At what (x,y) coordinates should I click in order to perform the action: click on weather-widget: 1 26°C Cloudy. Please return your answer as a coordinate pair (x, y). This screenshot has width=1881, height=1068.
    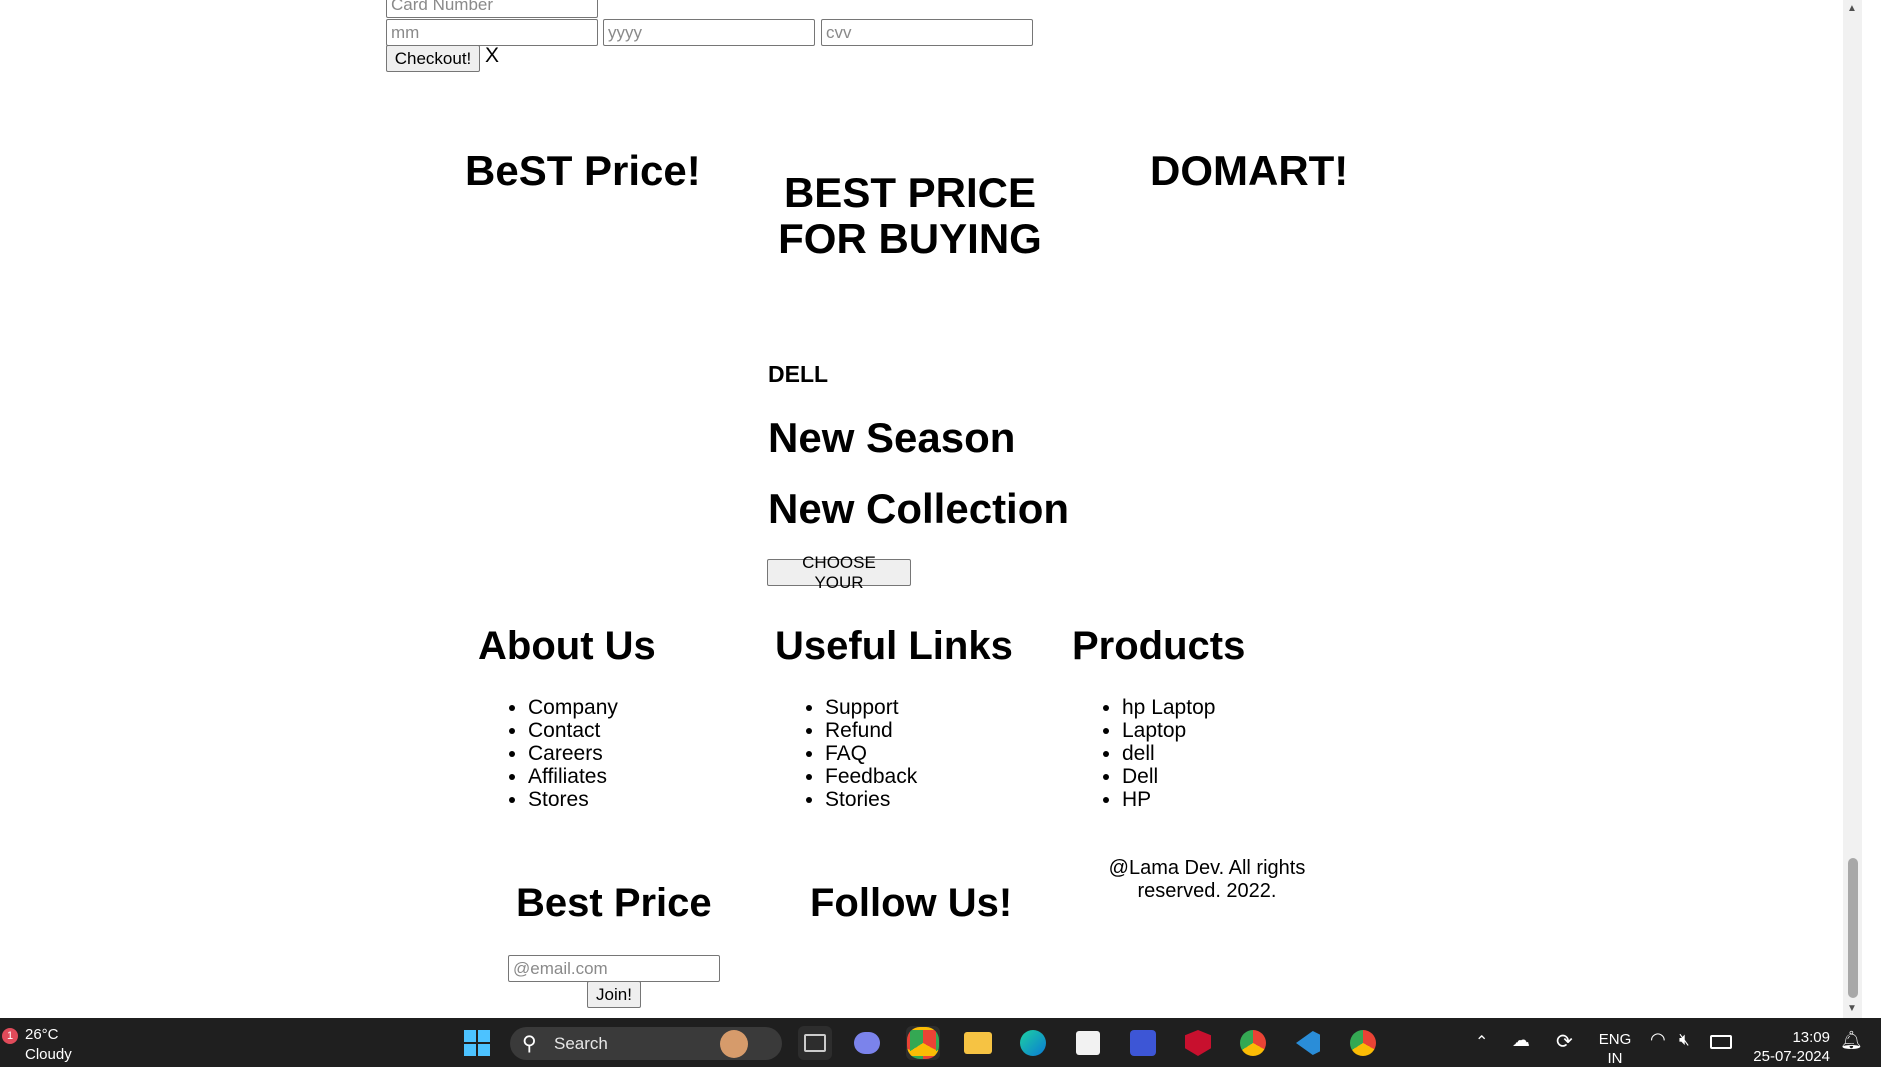
    Looking at the image, I should click on (45, 1043).